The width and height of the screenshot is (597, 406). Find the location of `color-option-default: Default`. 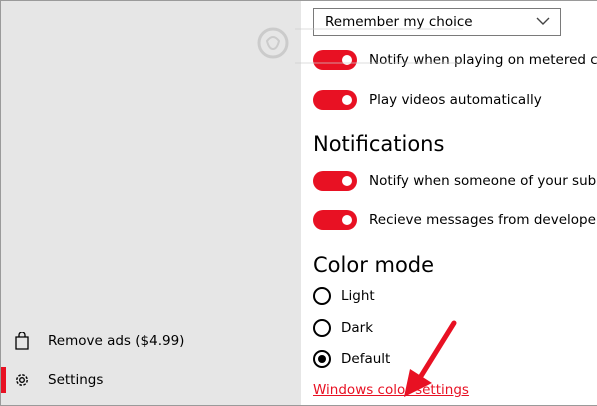

color-option-default: Default is located at coordinates (351, 359).